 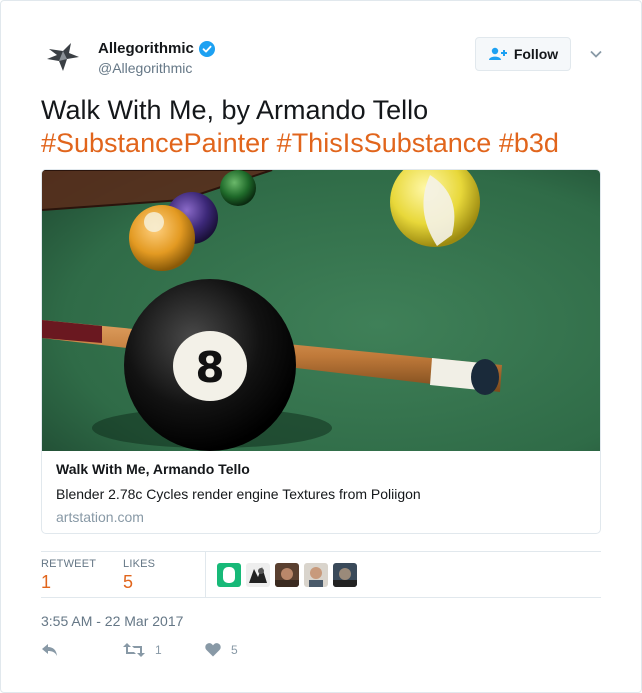 What do you see at coordinates (221, 649) in the screenshot?
I see `like-button: 5` at bounding box center [221, 649].